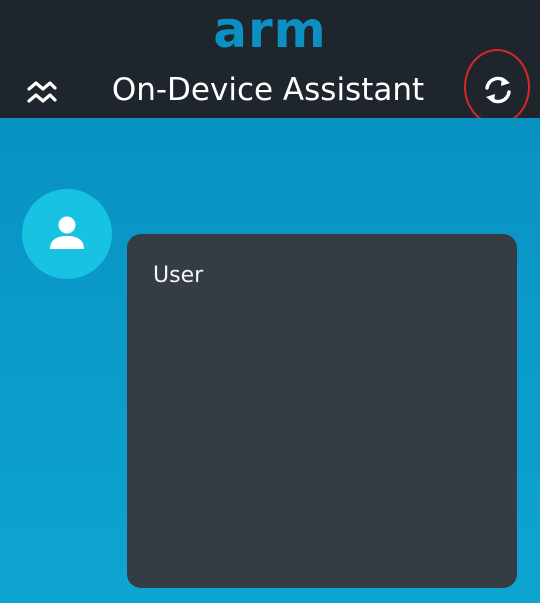 Image resolution: width=540 pixels, height=603 pixels. Describe the element at coordinates (178, 275) in the screenshot. I see `message-text: User` at that location.